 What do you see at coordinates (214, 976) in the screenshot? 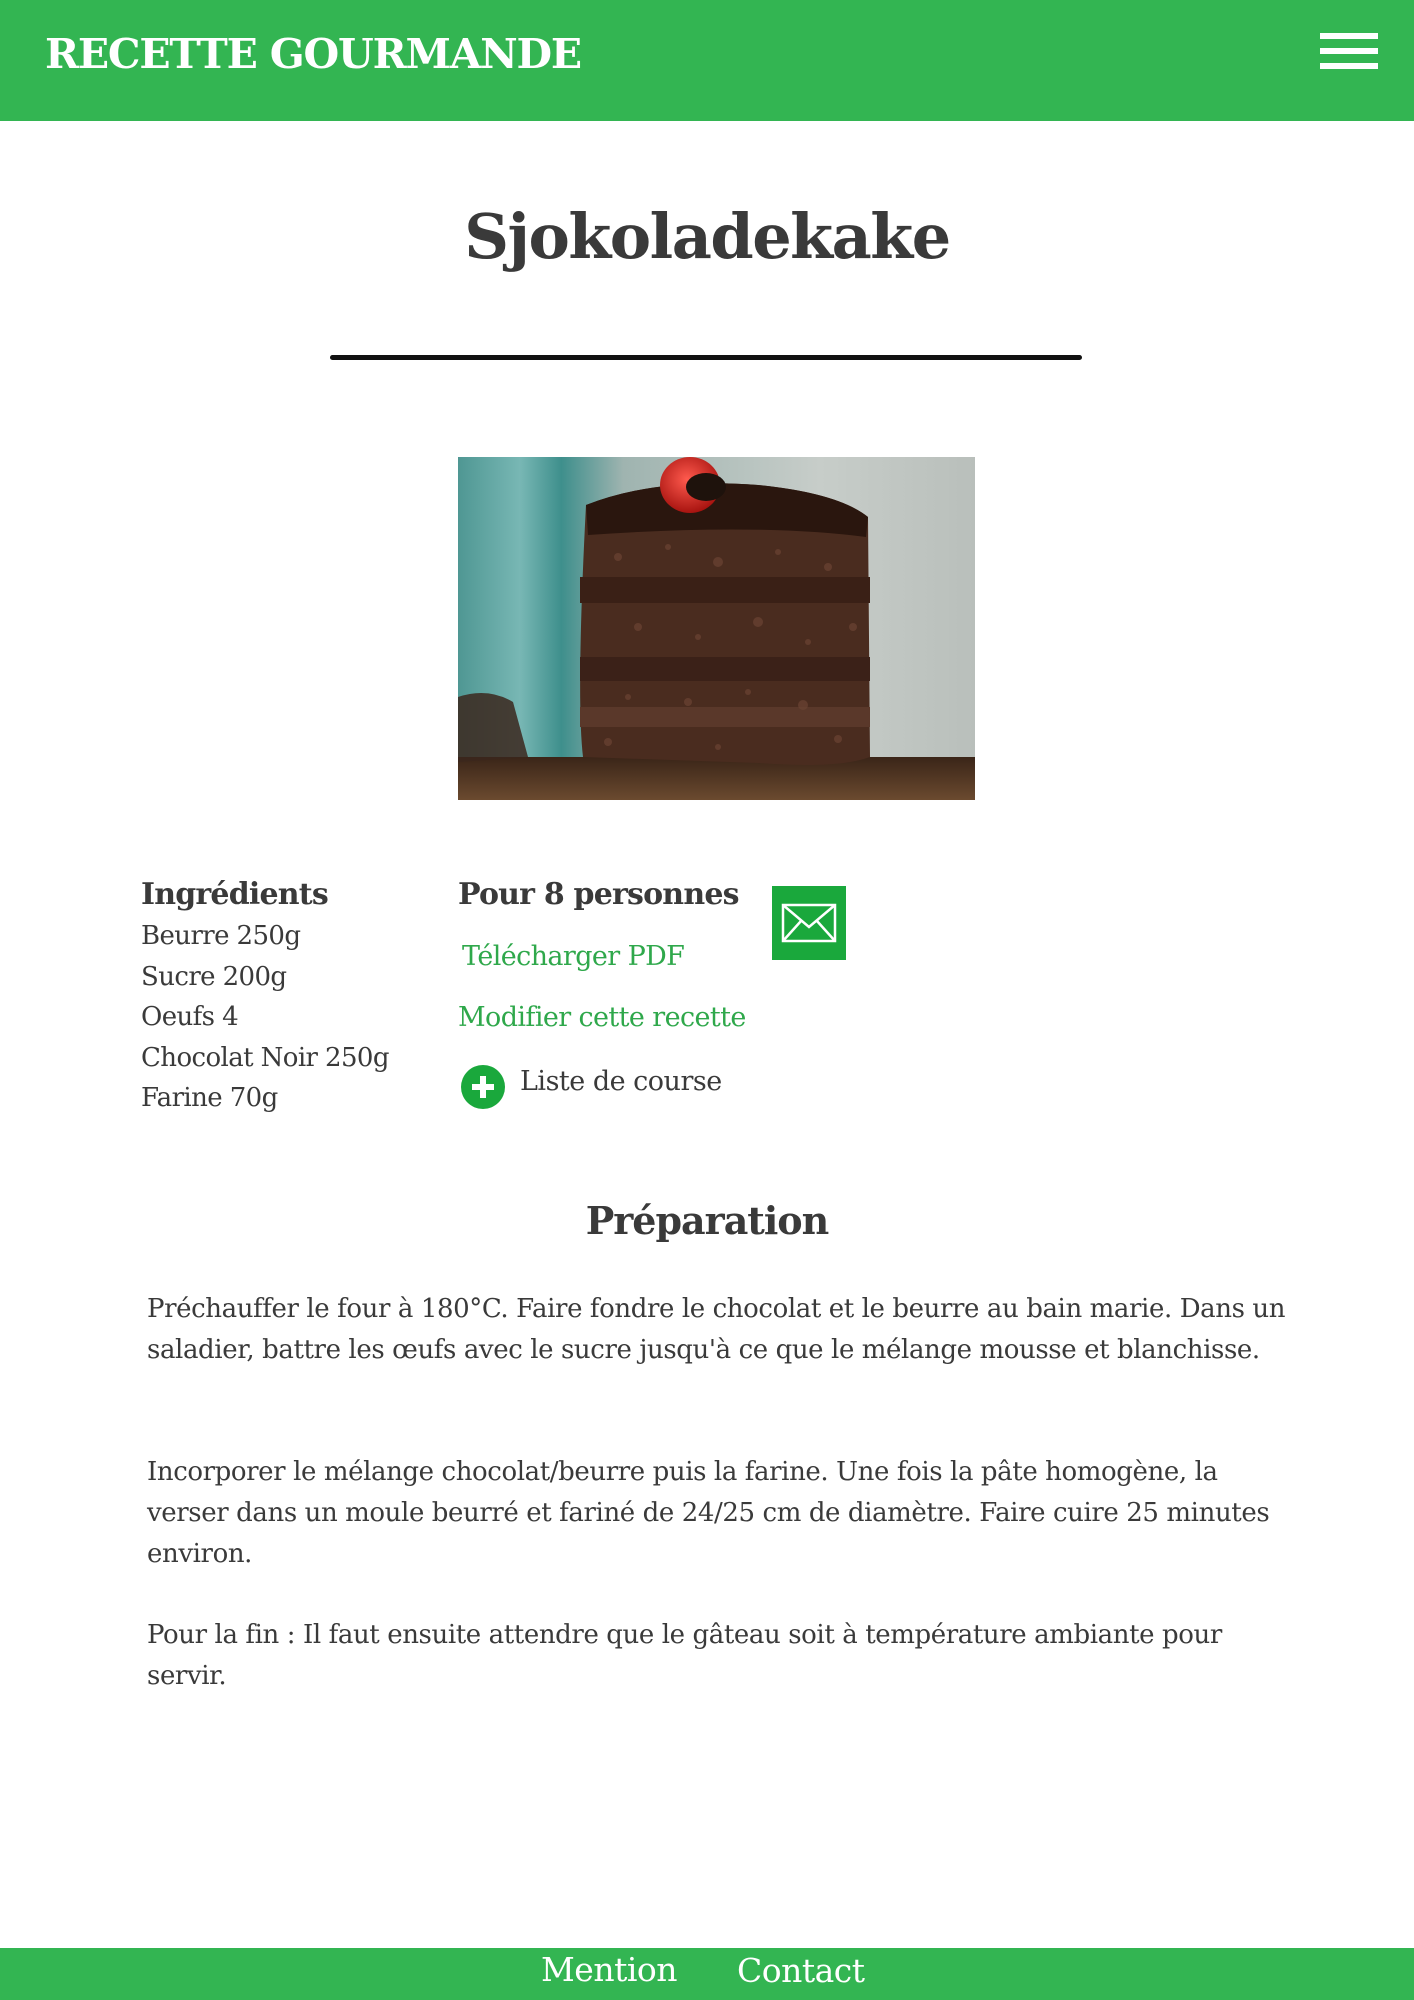
I see `ingredient-item: Sucre 200g` at bounding box center [214, 976].